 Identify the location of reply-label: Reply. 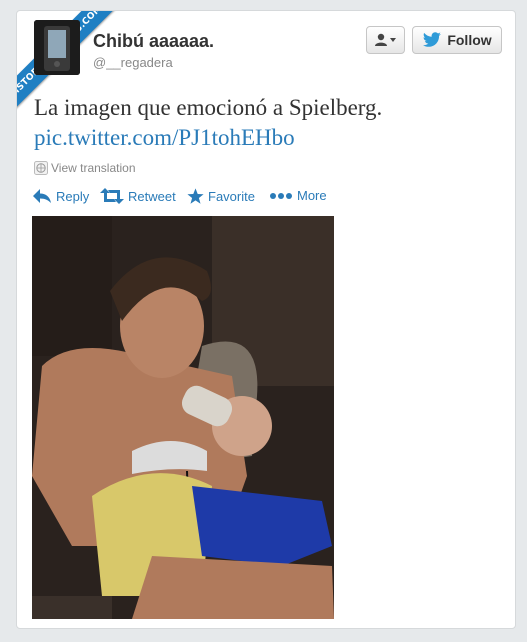
(73, 196).